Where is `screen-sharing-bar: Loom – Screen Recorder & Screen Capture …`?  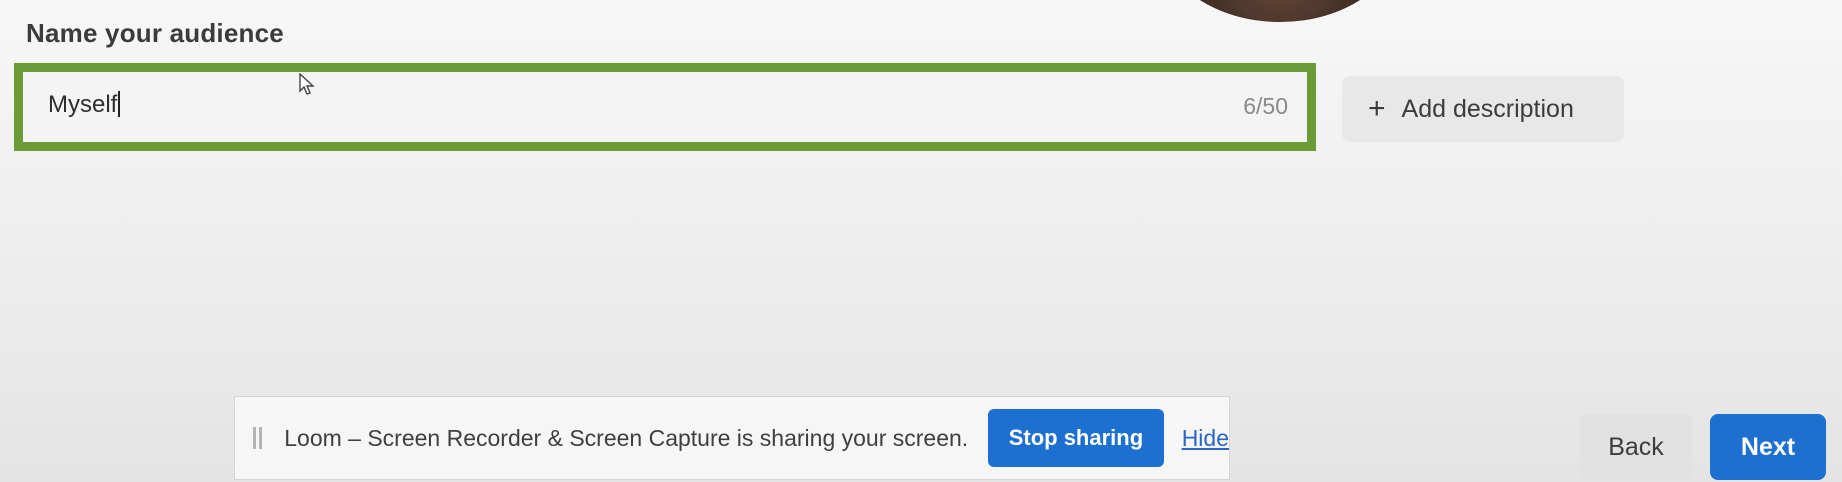 screen-sharing-bar: Loom – Screen Recorder & Screen Capture … is located at coordinates (732, 438).